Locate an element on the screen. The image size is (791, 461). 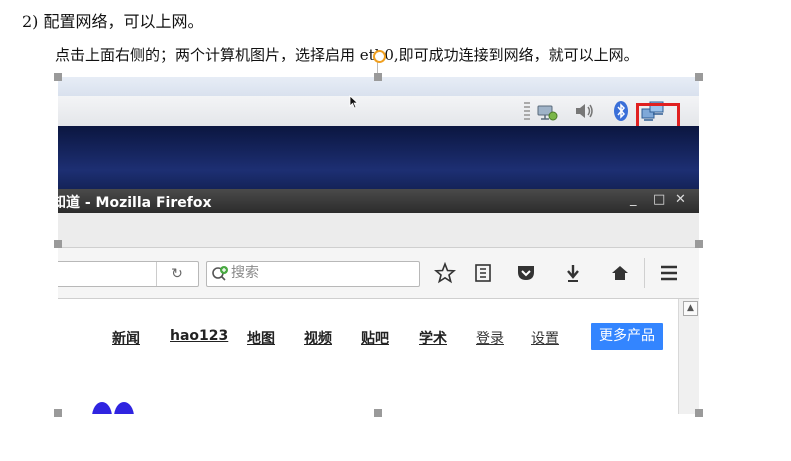
nav-link-tieba: 贴吧 is located at coordinates (375, 338).